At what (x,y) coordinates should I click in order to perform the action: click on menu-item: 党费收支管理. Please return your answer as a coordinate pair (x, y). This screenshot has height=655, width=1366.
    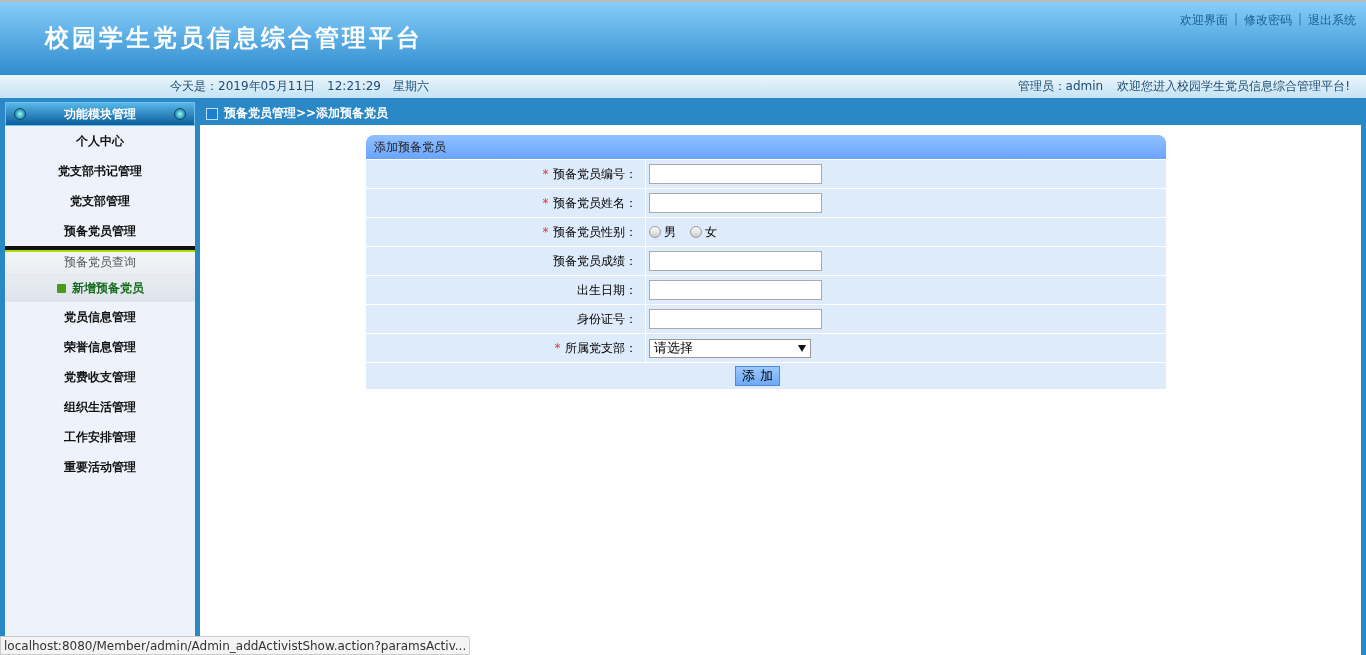
    Looking at the image, I should click on (100, 377).